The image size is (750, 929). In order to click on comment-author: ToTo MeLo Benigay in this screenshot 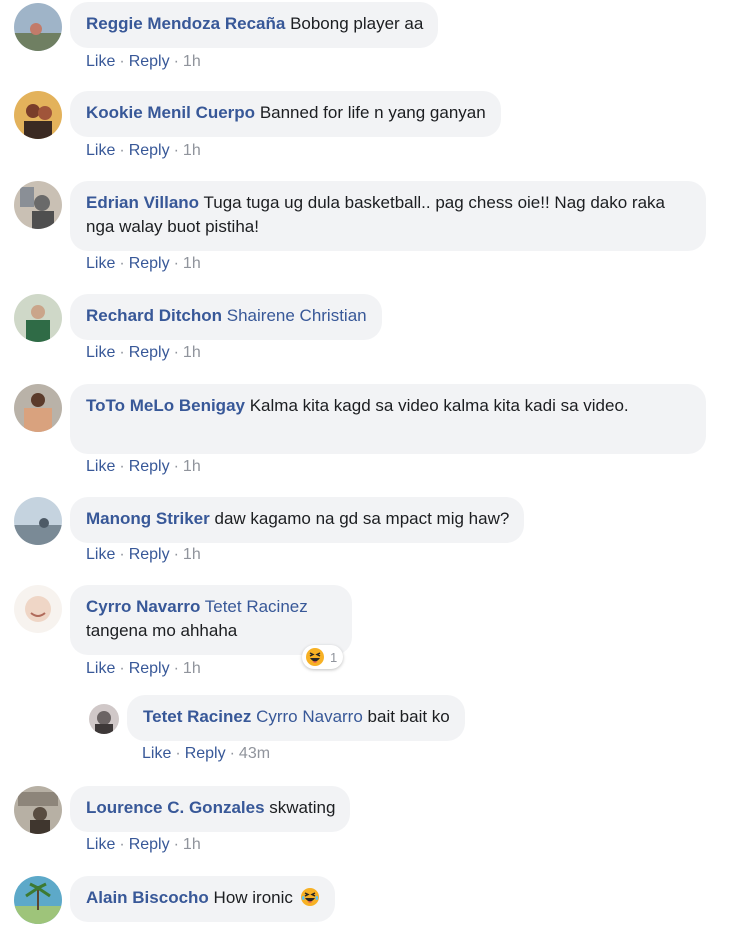, I will do `click(165, 405)`.